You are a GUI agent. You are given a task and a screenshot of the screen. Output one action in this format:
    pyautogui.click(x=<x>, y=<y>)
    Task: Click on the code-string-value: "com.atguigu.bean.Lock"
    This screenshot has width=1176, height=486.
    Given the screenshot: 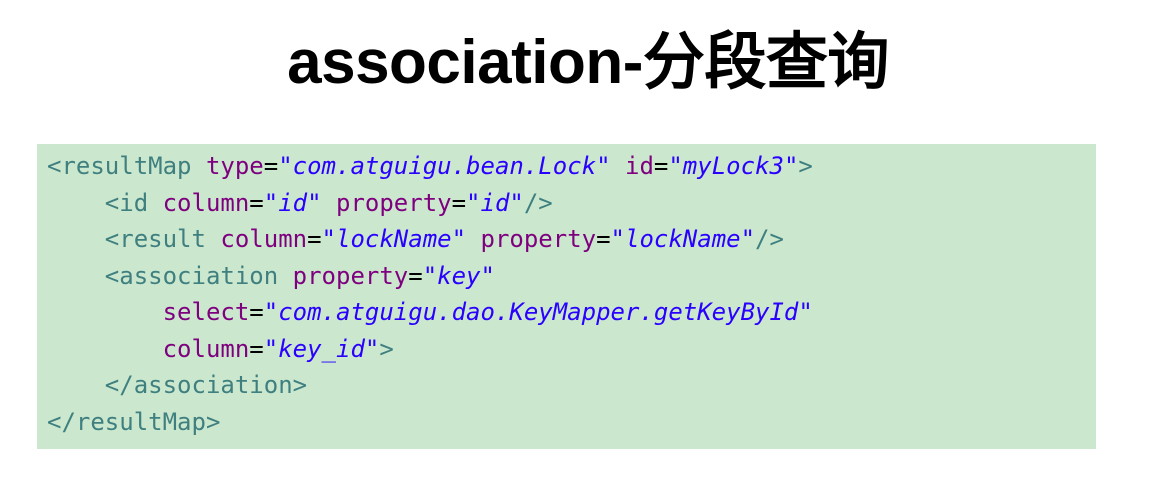 What is the action you would take?
    pyautogui.click(x=444, y=166)
    